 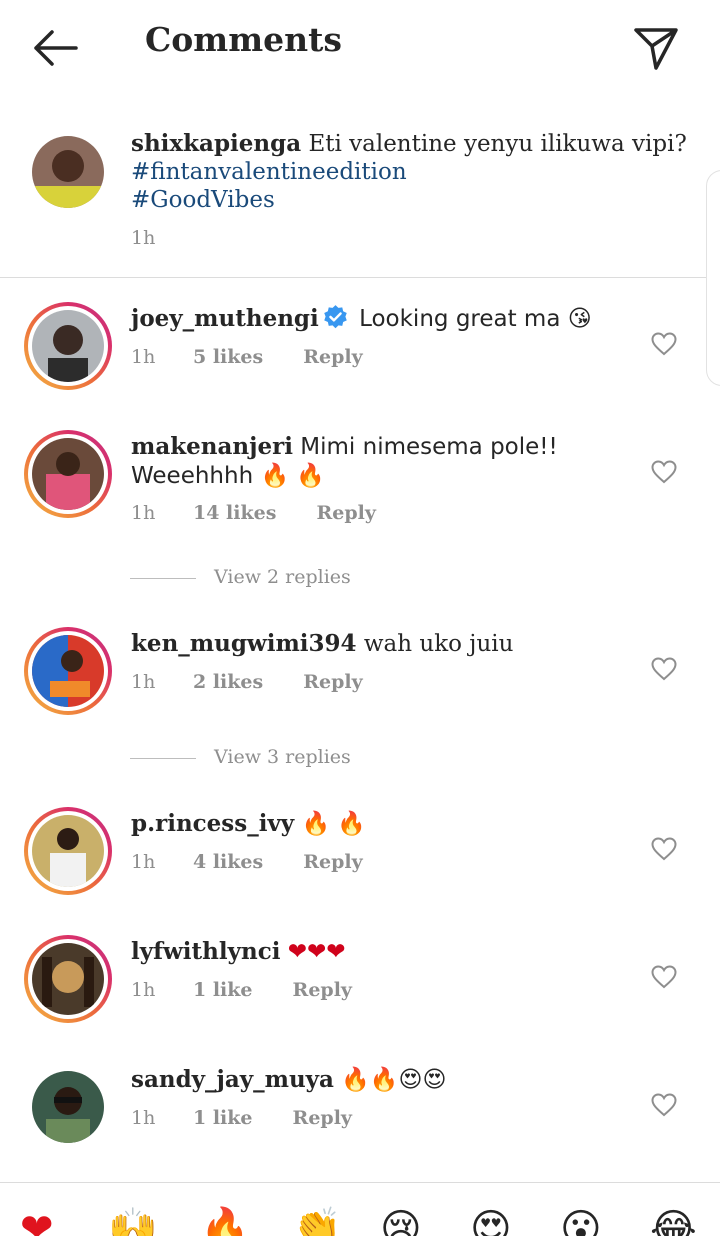 I want to click on likes-count: 4 likes, so click(x=228, y=862).